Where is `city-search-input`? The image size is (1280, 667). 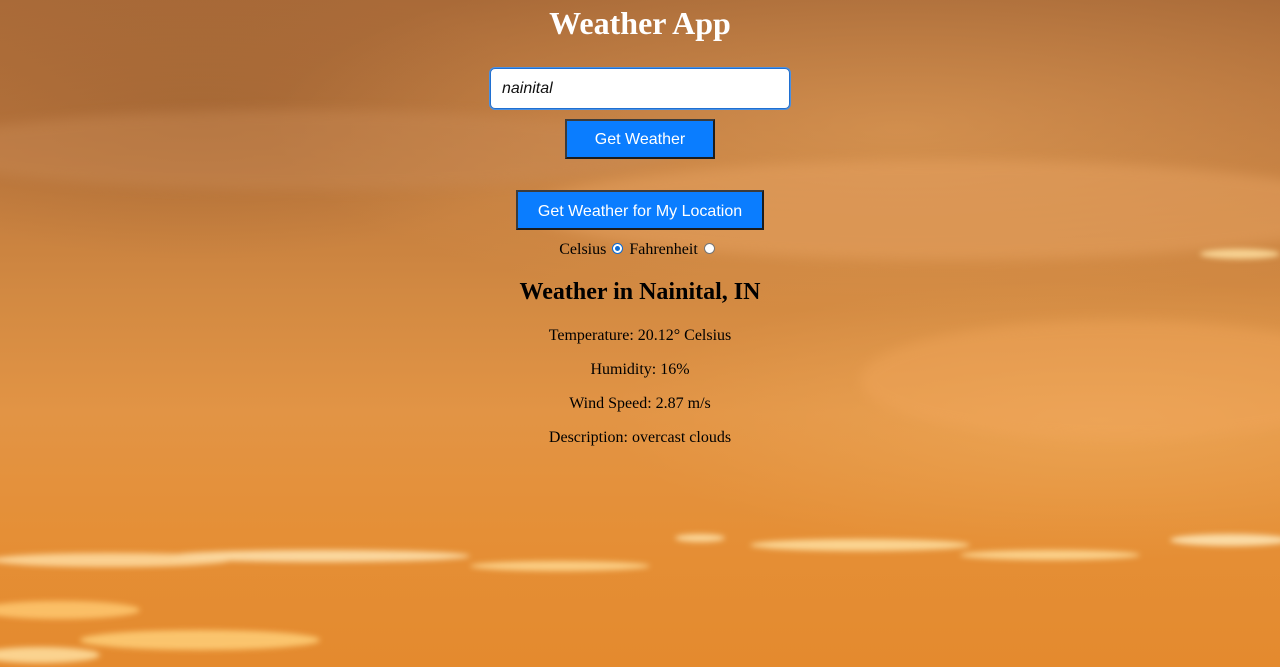 city-search-input is located at coordinates (640, 88).